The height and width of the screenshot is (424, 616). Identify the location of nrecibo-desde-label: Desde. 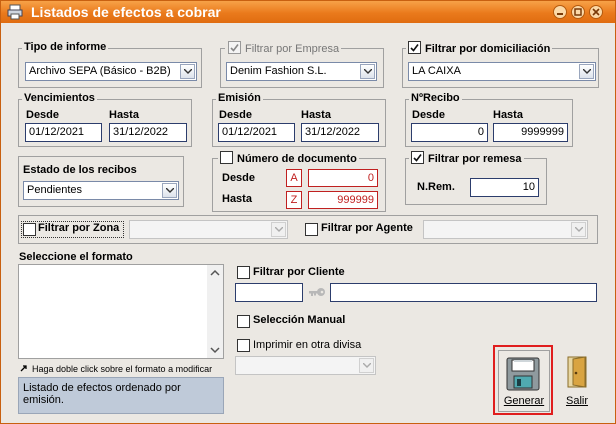
(429, 115).